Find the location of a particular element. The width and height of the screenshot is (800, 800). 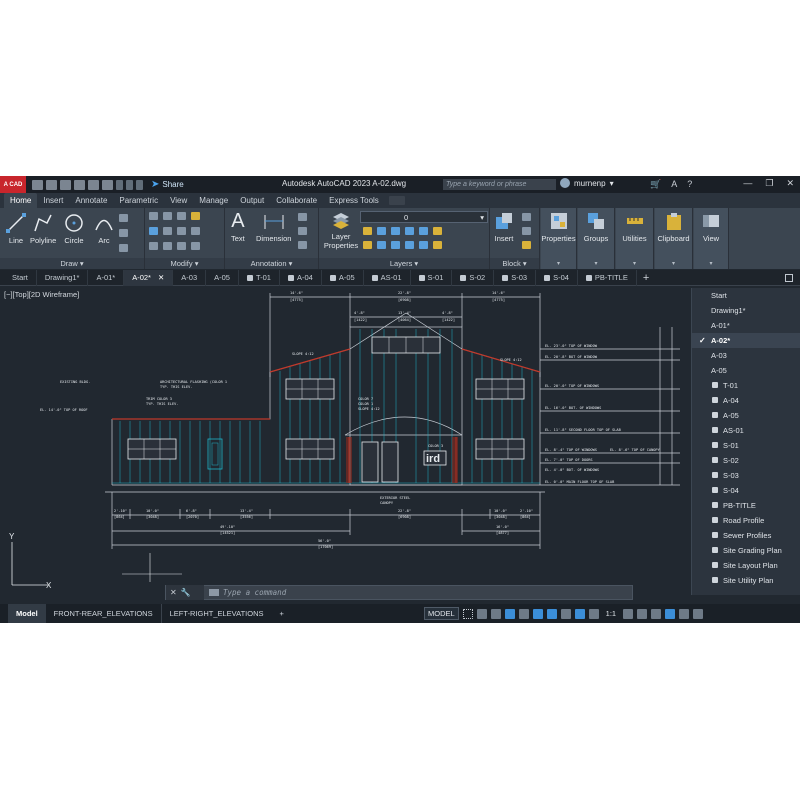

doc-tab: S-03 is located at coordinates (515, 277).